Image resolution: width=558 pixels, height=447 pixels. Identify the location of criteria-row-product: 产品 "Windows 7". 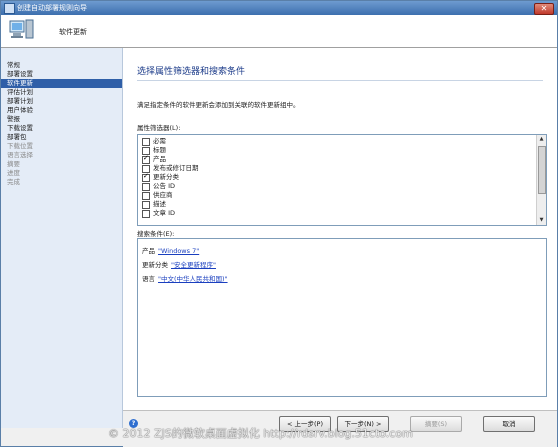
(170, 250).